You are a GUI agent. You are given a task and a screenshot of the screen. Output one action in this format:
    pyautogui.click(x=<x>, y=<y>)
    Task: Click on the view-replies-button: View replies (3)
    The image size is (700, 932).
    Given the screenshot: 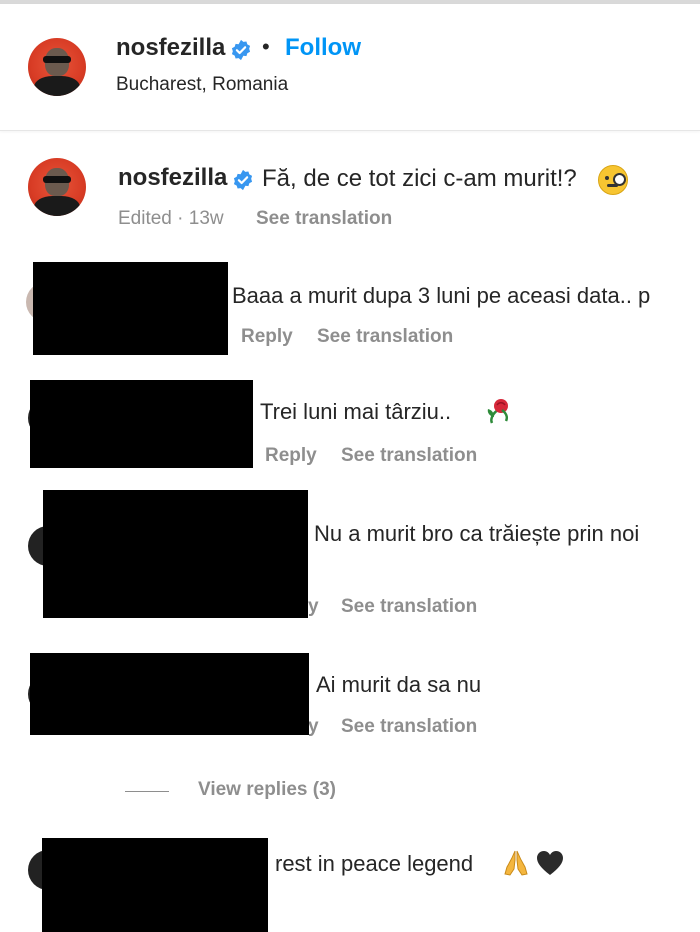 What is the action you would take?
    pyautogui.click(x=267, y=790)
    